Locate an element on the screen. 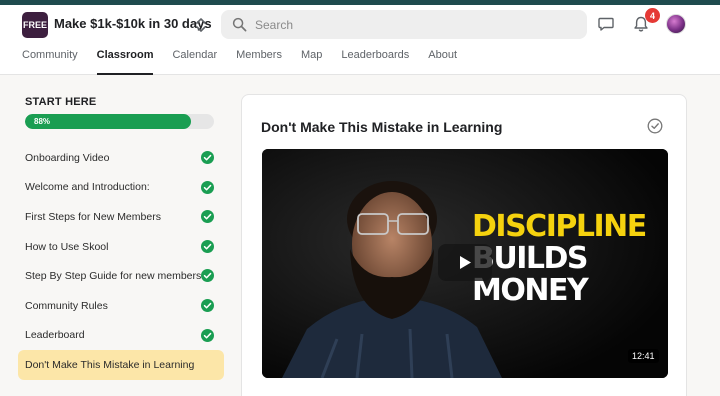 The image size is (720, 396). thumbnail-caption: DISCIPLINE BUILDS MONEY is located at coordinates (559, 258).